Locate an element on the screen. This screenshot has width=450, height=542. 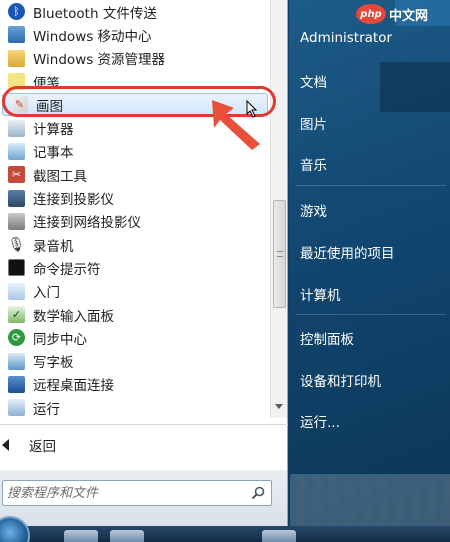
command-prompt-icon is located at coordinates (16, 268).